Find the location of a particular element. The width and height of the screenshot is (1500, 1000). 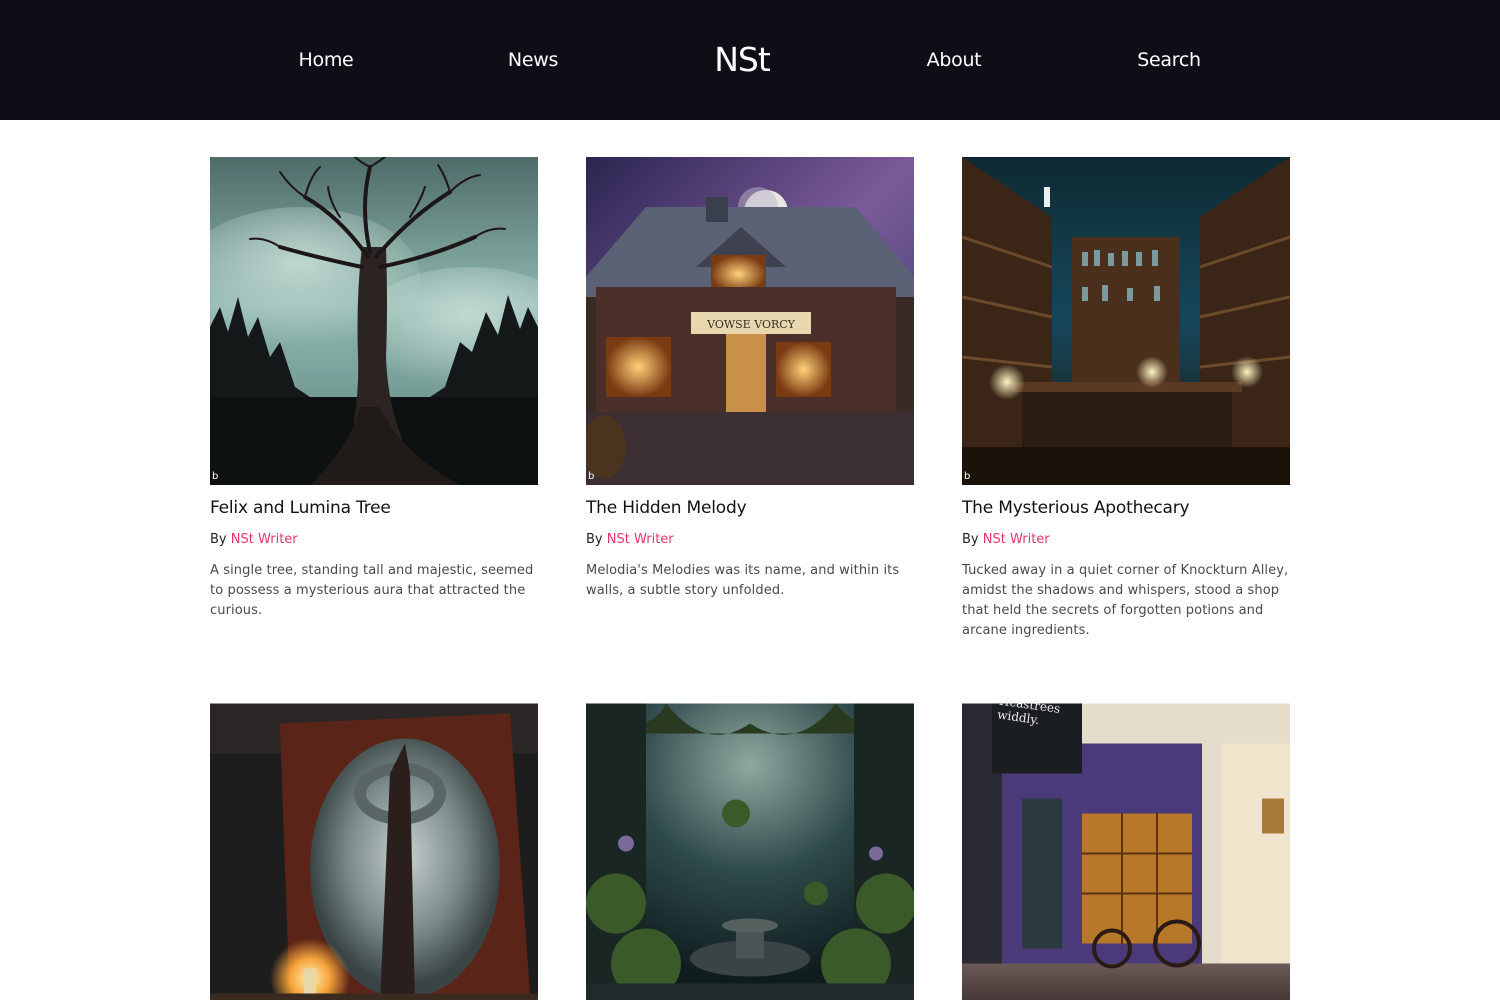

site-logo: NSt is located at coordinates (742, 60).